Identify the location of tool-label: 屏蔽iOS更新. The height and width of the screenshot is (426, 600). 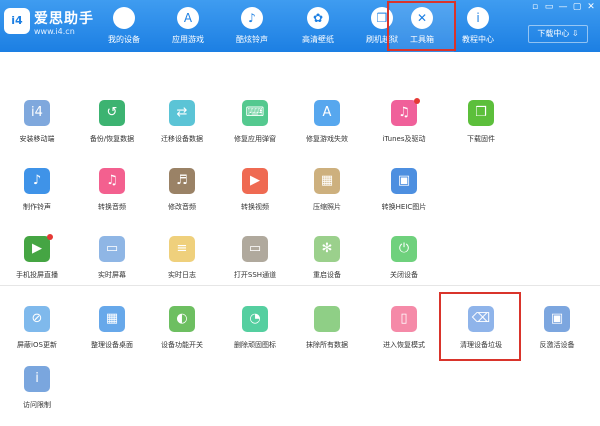
(37, 345).